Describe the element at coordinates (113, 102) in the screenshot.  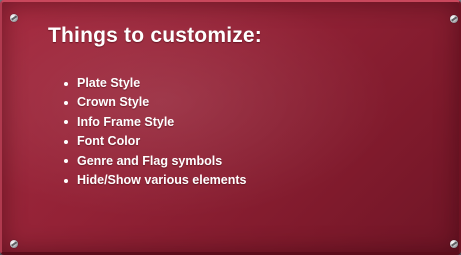
I see `list-item-label: Crown Style` at that location.